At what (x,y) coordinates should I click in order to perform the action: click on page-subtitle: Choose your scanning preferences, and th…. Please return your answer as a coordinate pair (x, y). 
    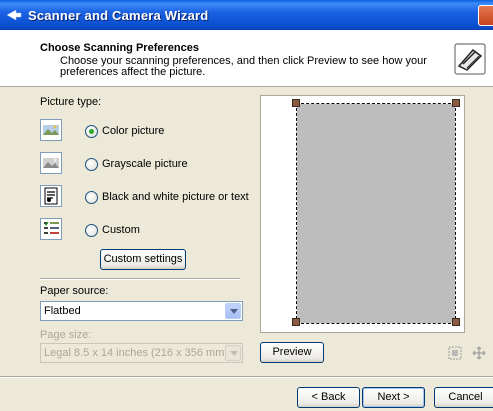
    Looking at the image, I should click on (243, 66).